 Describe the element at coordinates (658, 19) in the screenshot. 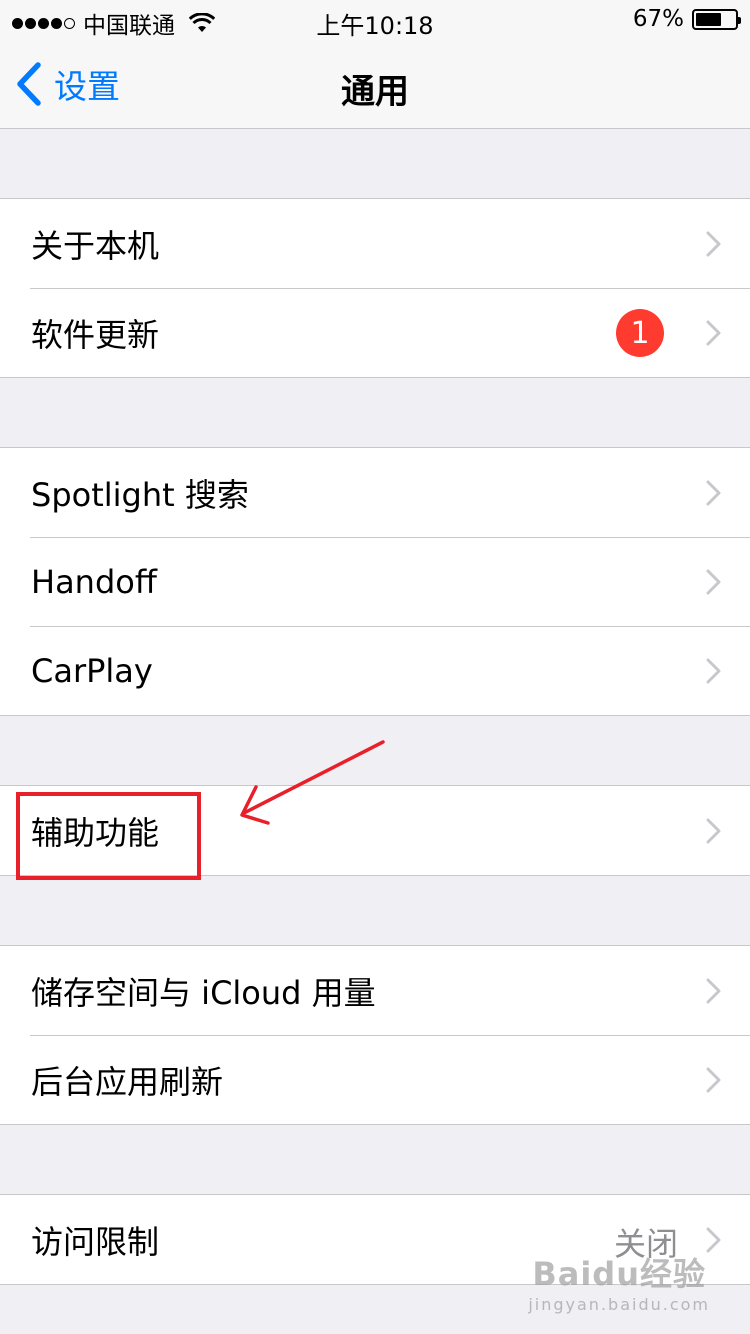

I see `battery-percent: 67%` at that location.